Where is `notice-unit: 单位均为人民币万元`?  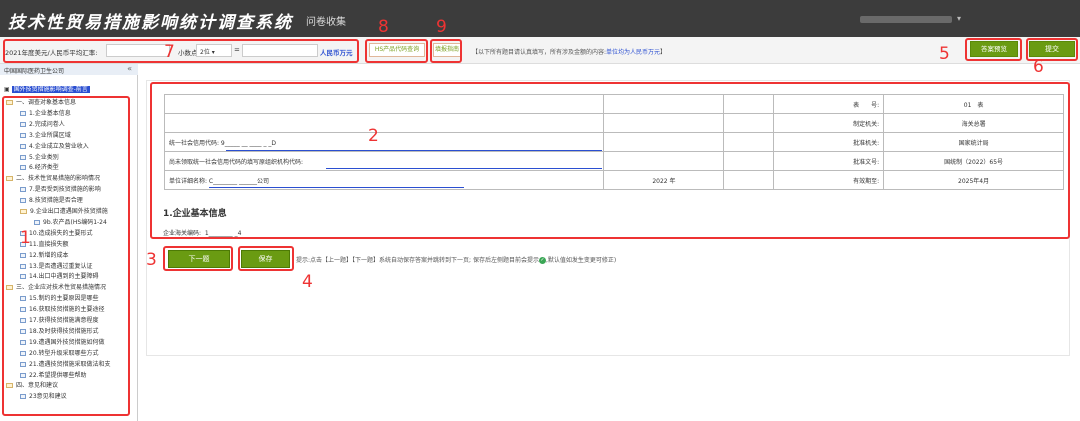
notice-unit: 单位均为人民币万元 is located at coordinates (633, 52).